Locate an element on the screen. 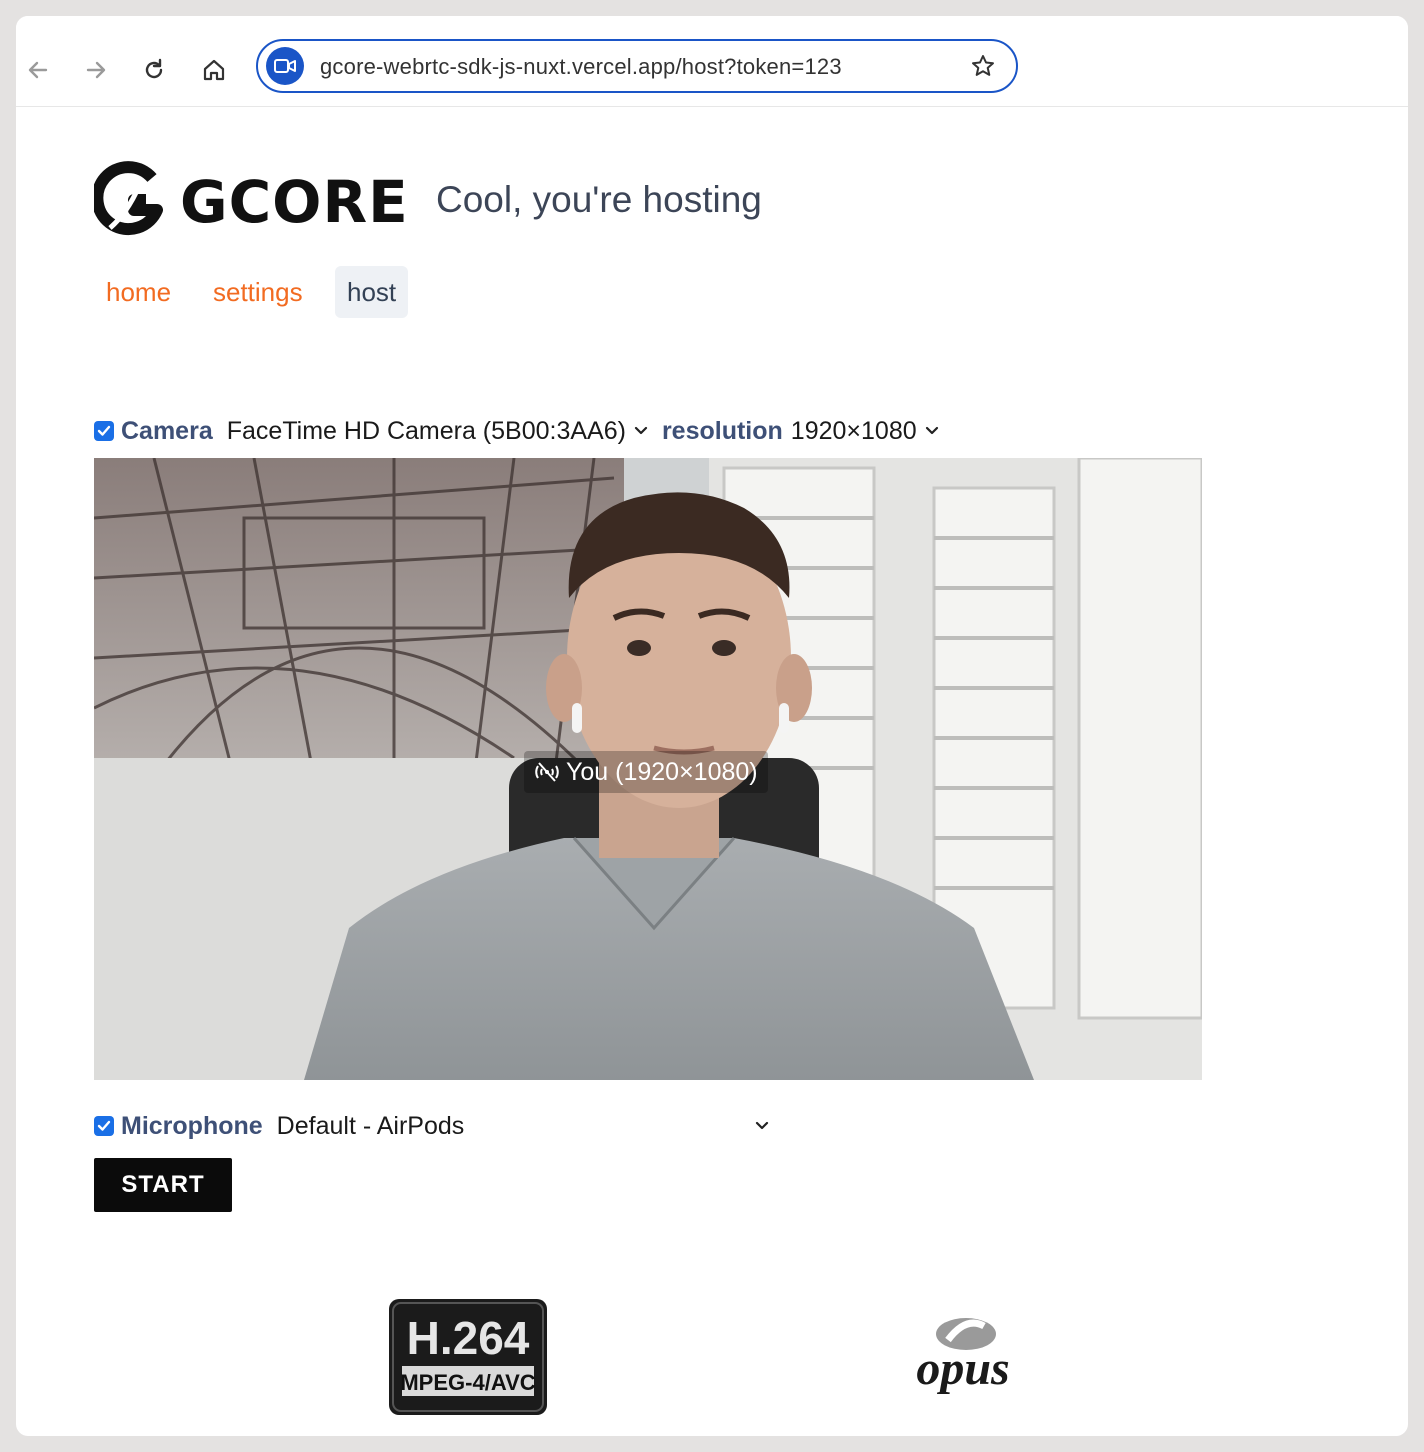 Image resolution: width=1424 pixels, height=1452 pixels. page-title: Cool, you're hosting is located at coordinates (599, 199).